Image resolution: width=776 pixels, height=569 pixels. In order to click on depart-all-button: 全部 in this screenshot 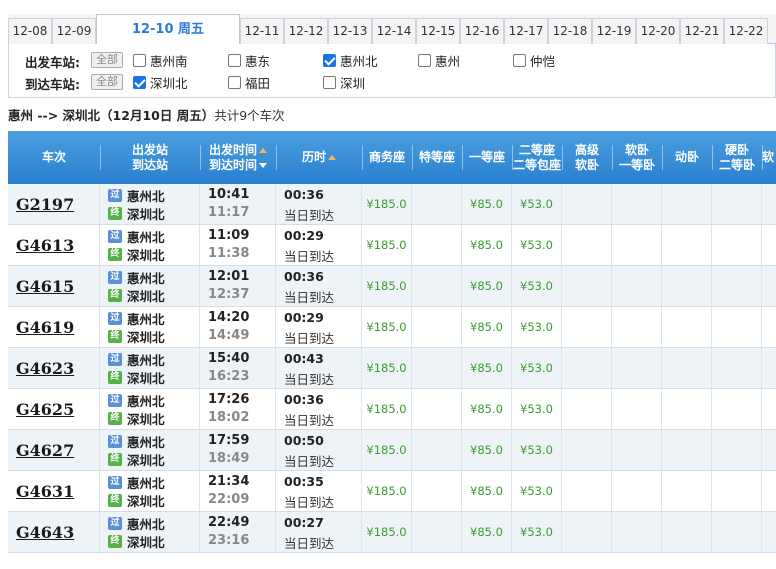, I will do `click(107, 60)`.